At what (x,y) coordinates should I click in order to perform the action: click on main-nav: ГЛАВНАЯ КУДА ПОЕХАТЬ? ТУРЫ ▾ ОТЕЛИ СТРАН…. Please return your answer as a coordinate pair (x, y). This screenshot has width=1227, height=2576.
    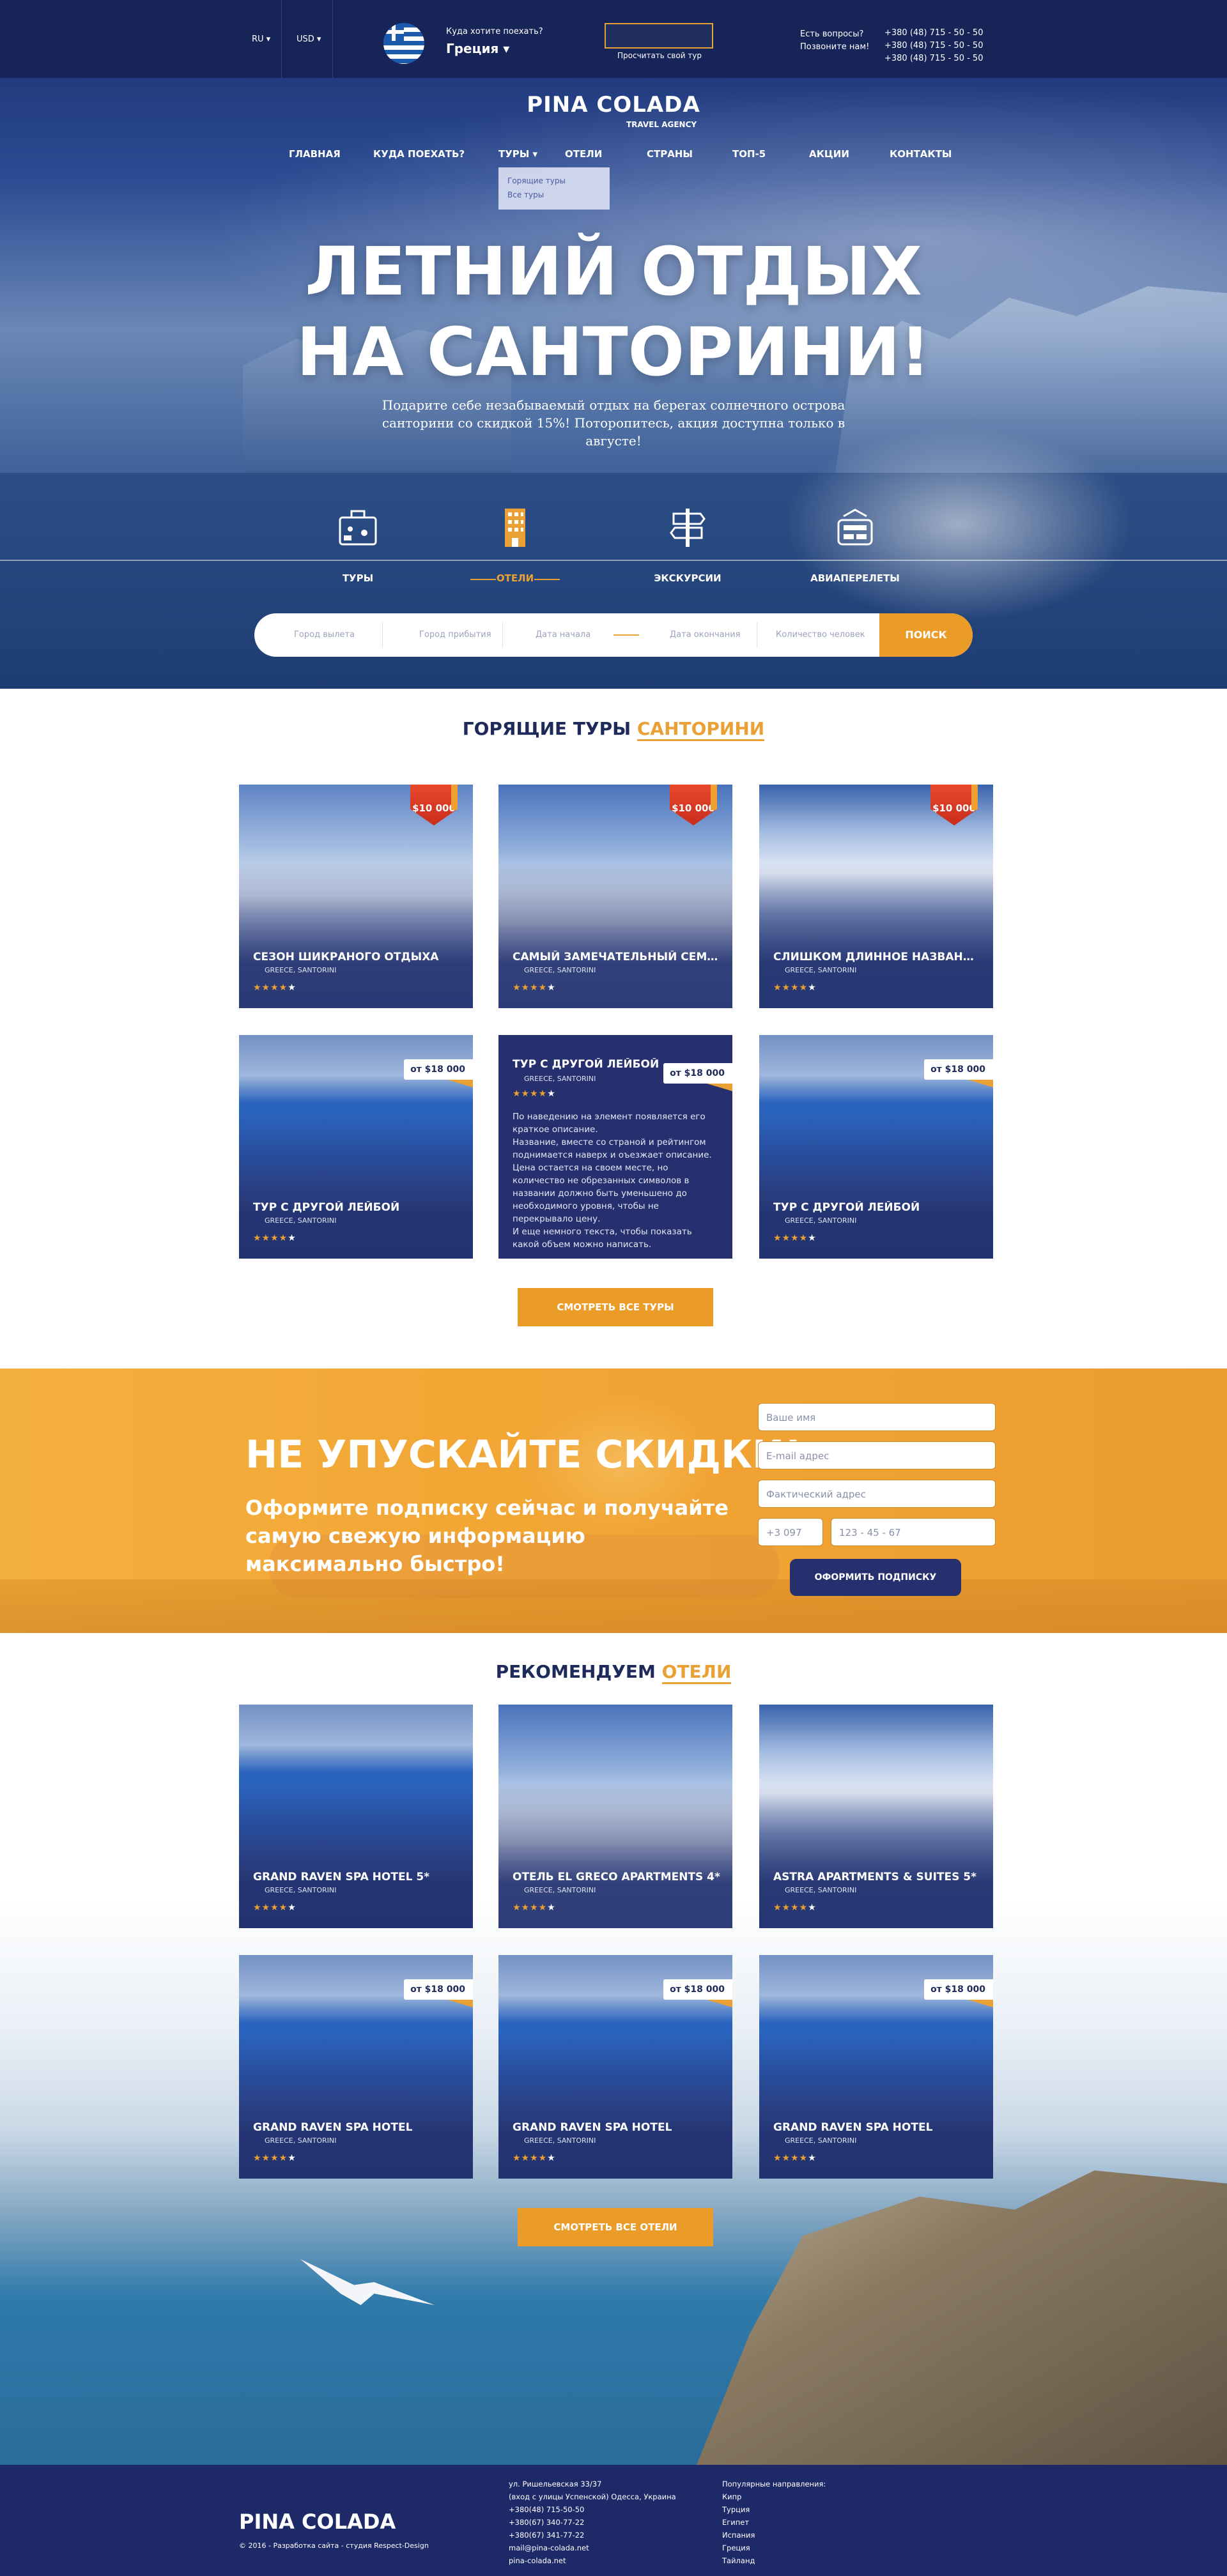
    Looking at the image, I should click on (613, 156).